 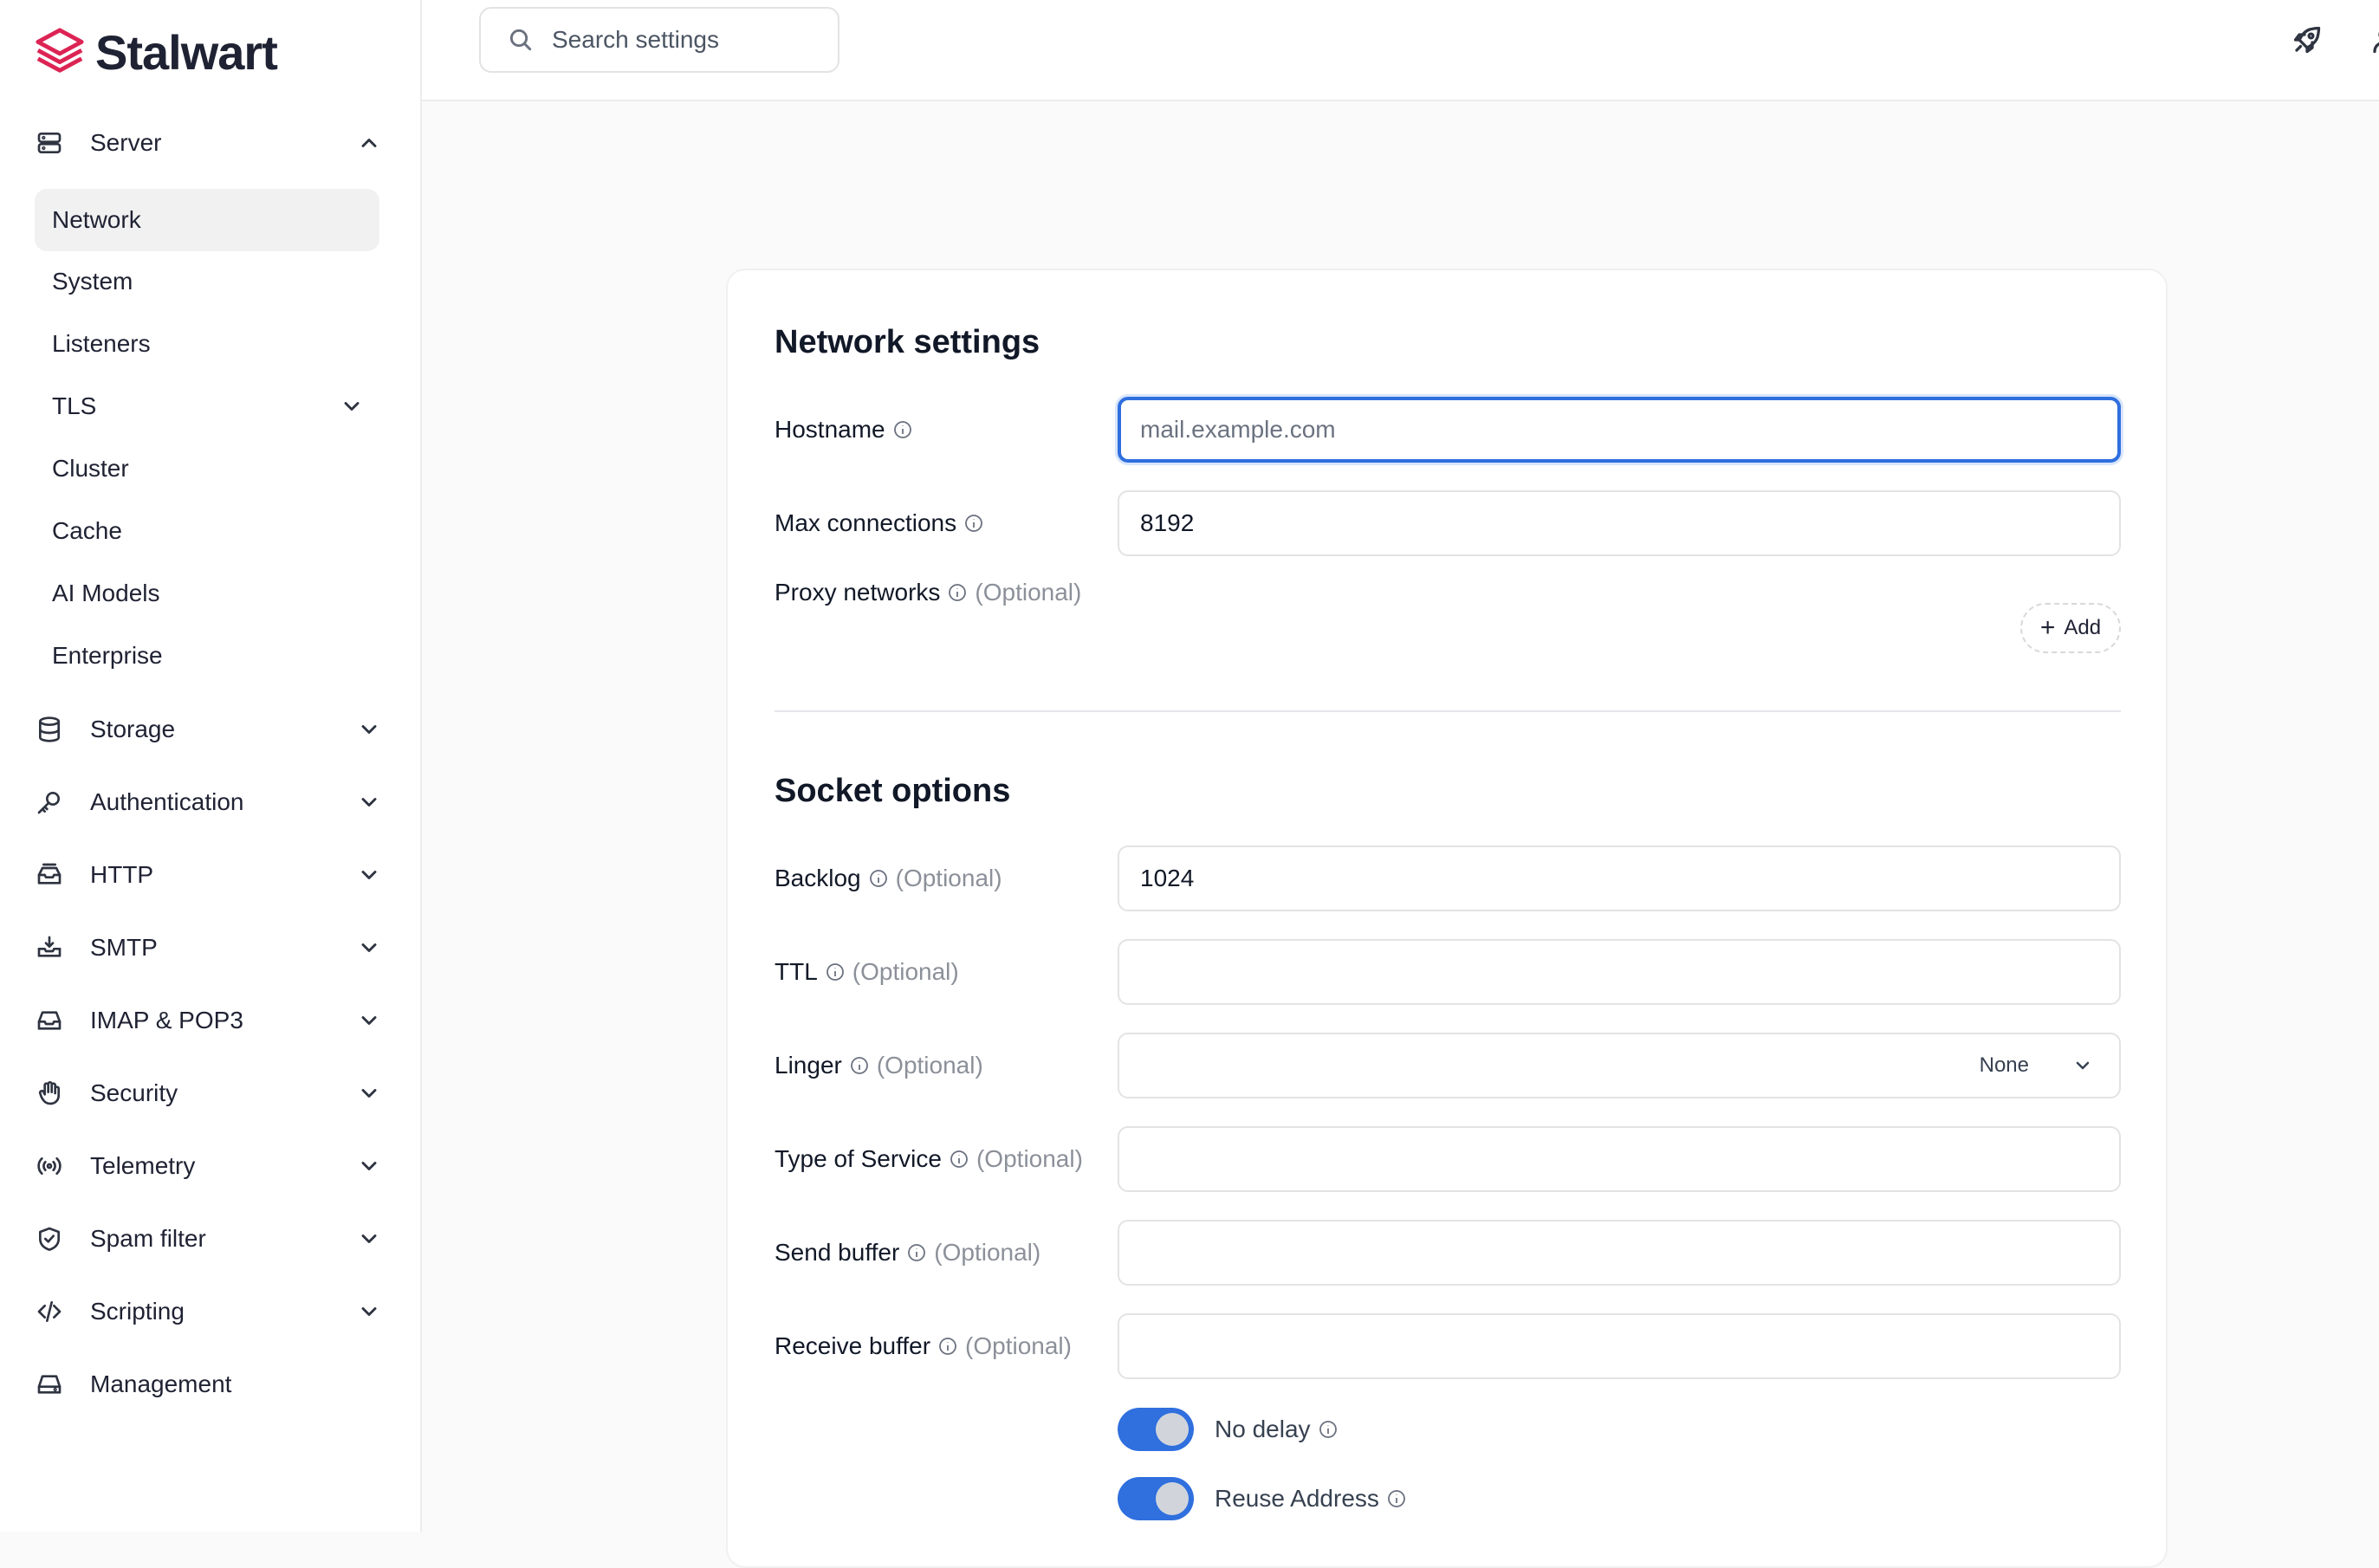 I want to click on field-label-text: Linger, so click(x=808, y=1065).